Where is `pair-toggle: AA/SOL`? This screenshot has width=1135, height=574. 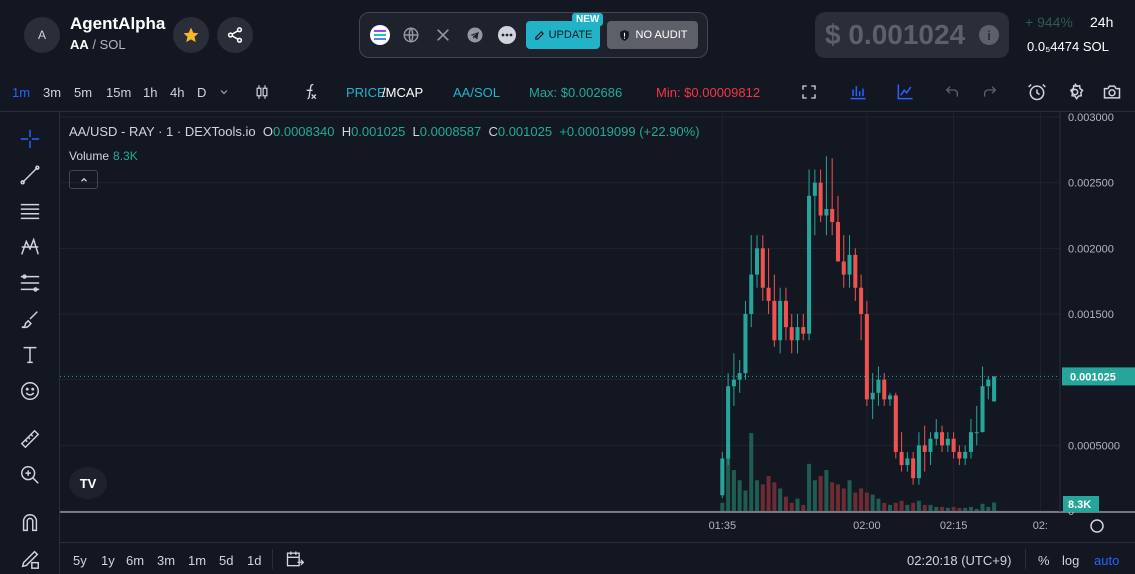 pair-toggle: AA/SOL is located at coordinates (476, 92).